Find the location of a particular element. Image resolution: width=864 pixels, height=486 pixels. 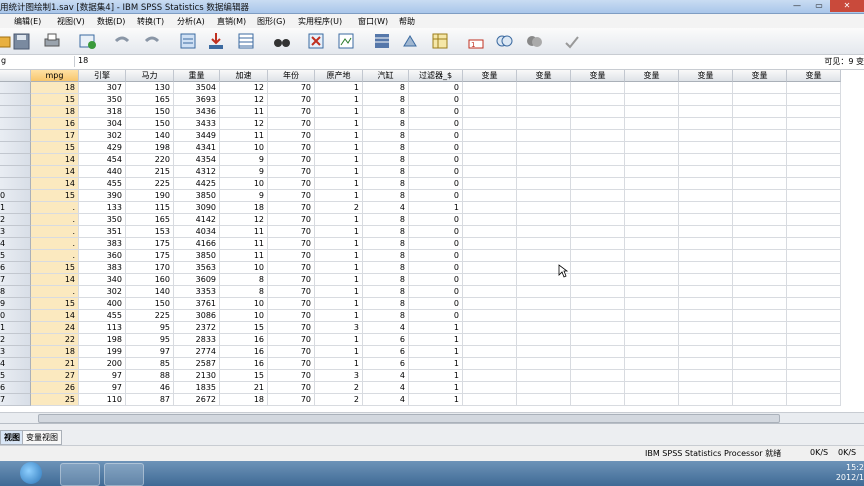

data-cell: 110 is located at coordinates (102, 400).